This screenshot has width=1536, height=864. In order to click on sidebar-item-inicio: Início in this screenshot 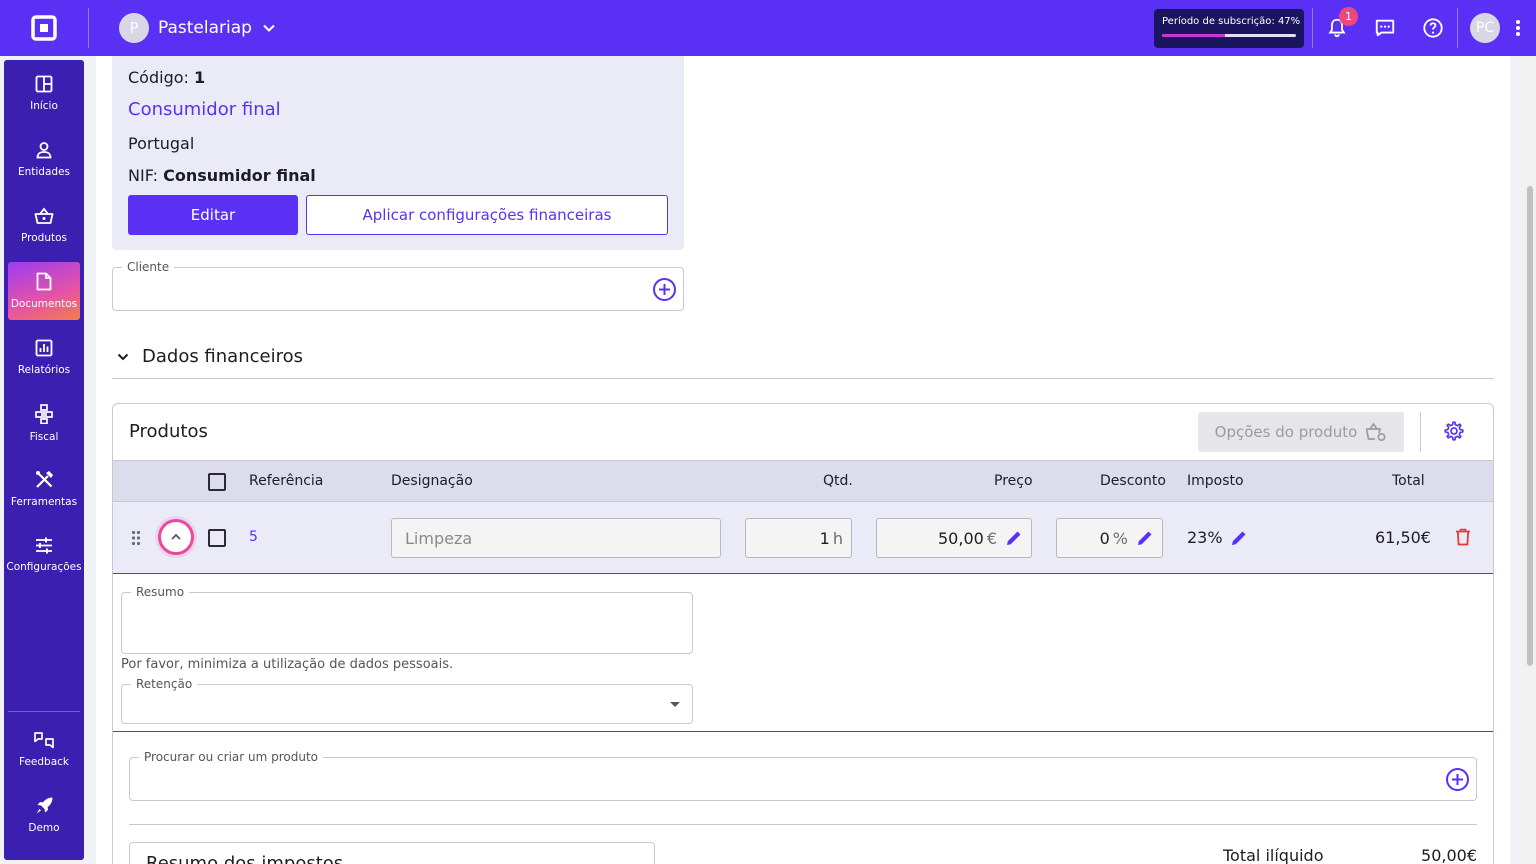, I will do `click(44, 93)`.